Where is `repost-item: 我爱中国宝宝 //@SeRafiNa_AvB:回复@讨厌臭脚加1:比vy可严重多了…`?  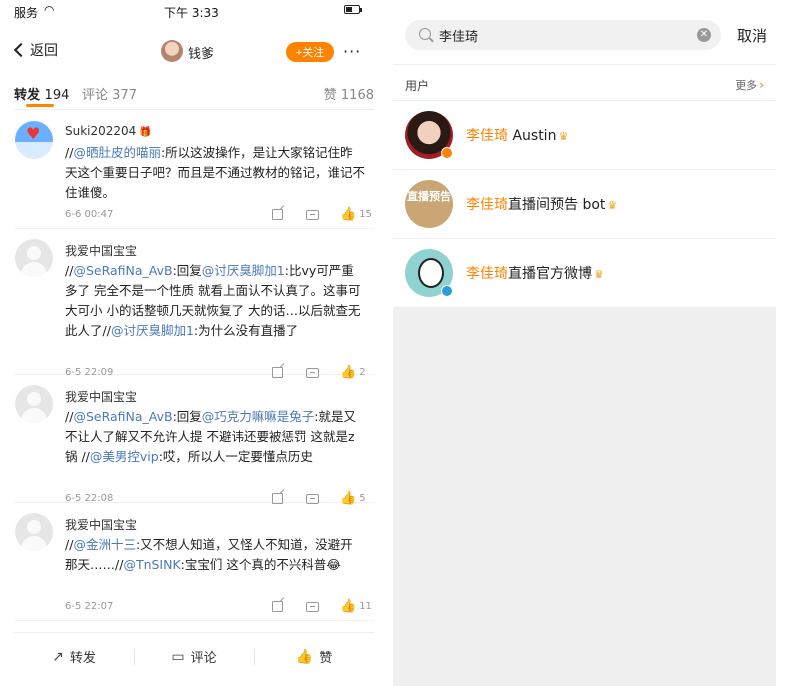 repost-item: 我爱中国宝宝 //@SeRafiNa_AvB:回复@讨厌臭脚加1:比vy可严重多了… is located at coordinates (194, 304).